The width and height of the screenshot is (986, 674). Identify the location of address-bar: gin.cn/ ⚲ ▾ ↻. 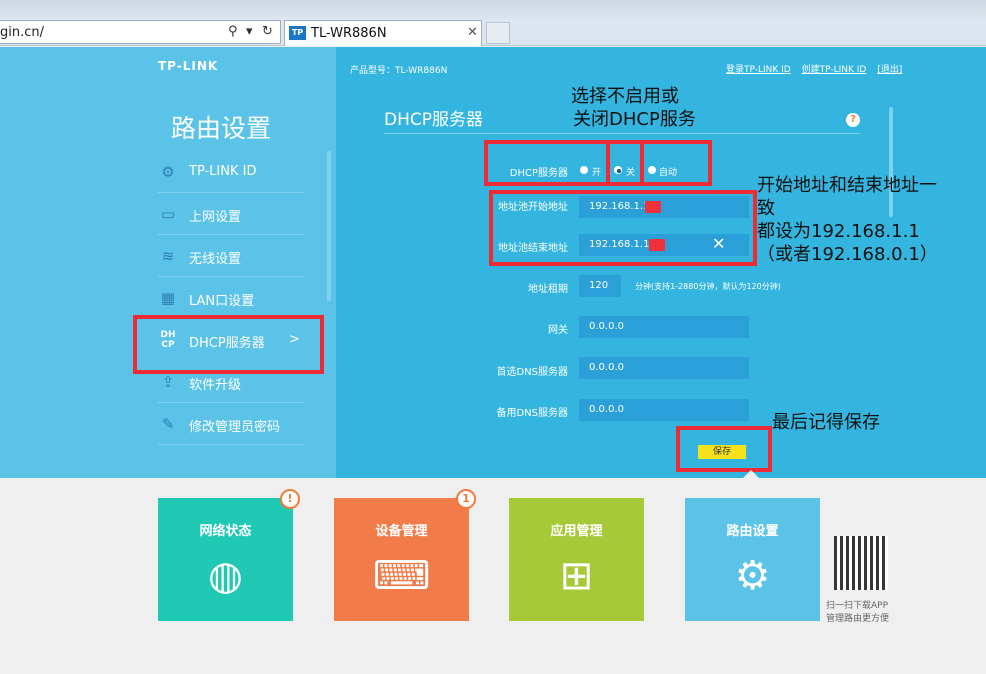
(140, 32).